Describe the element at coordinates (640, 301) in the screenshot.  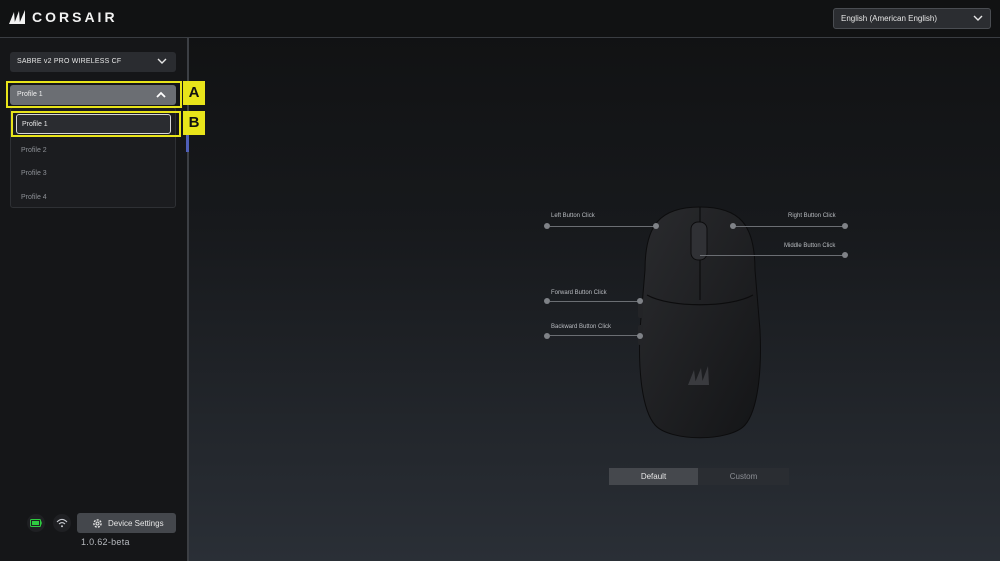
I see `forward-button-anchor` at that location.